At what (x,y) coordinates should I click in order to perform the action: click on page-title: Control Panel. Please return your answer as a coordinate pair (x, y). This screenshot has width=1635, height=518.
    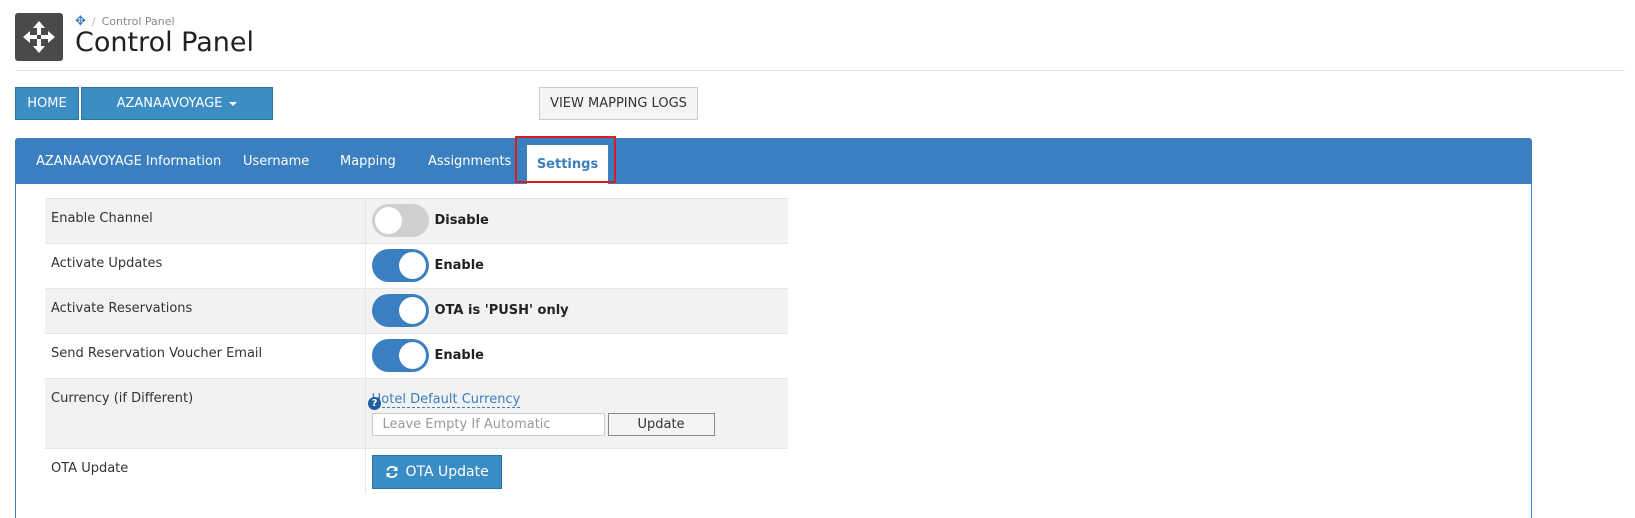
    Looking at the image, I should click on (165, 42).